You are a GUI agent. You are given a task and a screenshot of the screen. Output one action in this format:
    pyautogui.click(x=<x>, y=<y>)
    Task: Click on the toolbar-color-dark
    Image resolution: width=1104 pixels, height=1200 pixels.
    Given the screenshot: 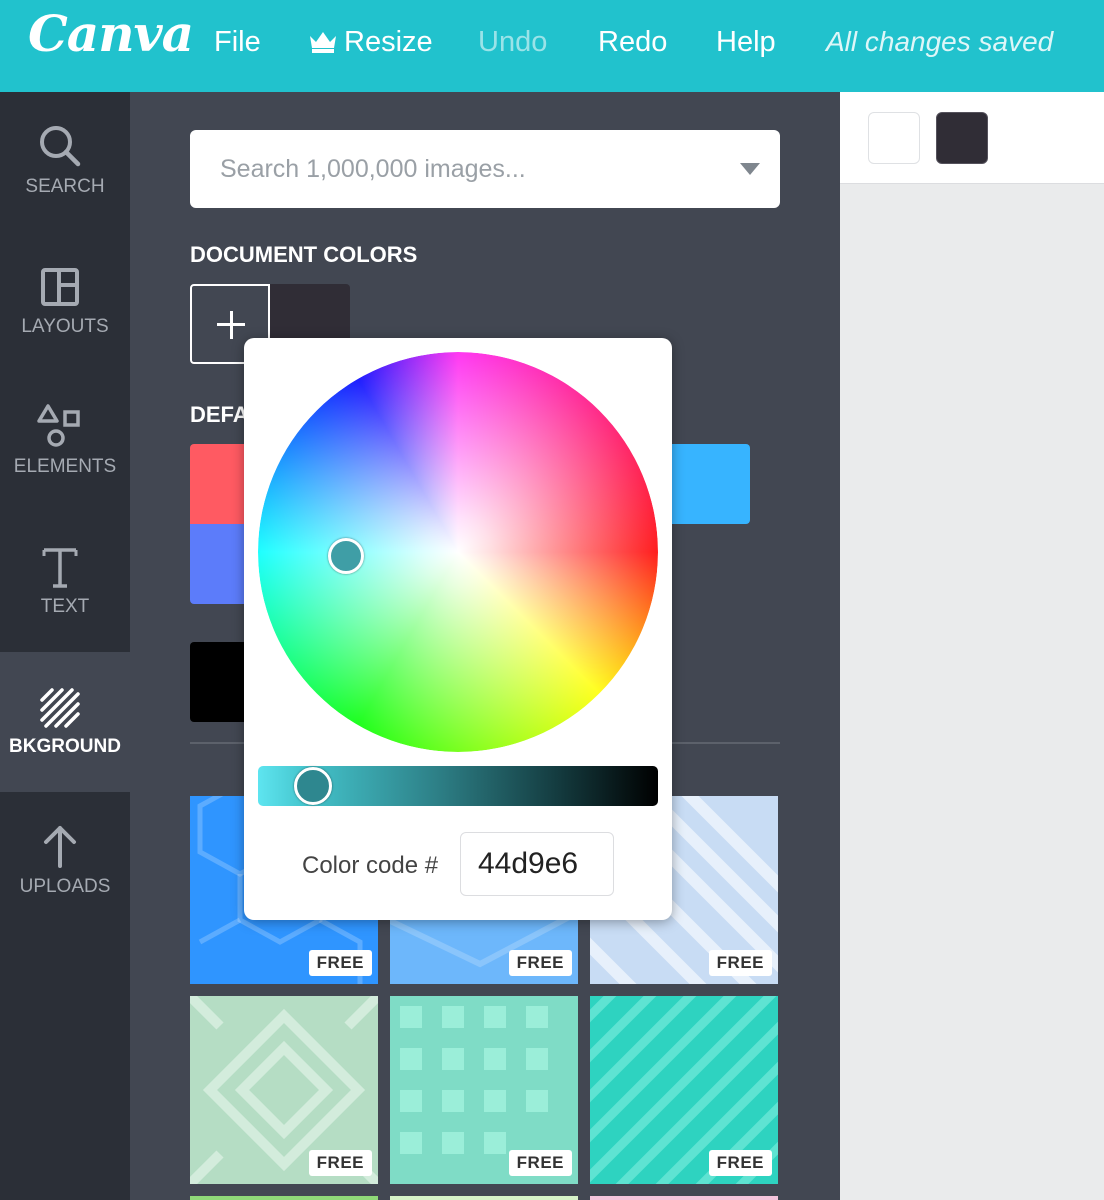 What is the action you would take?
    pyautogui.click(x=962, y=138)
    